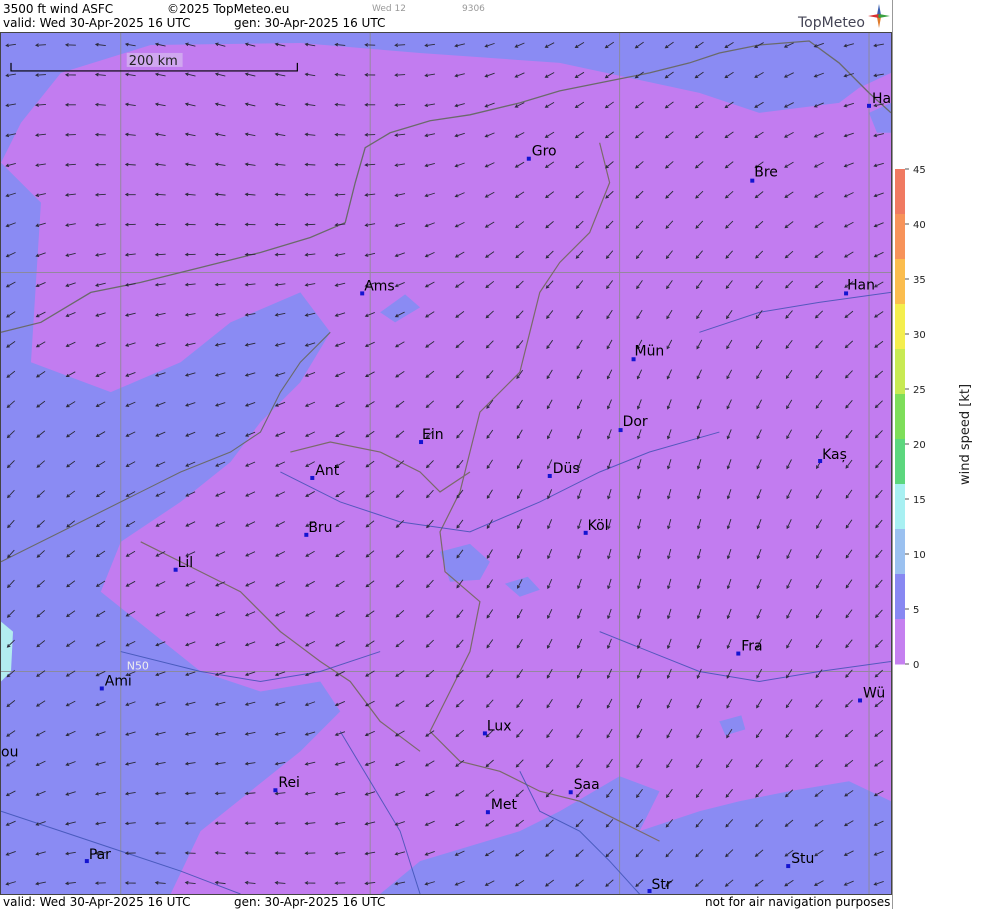 The width and height of the screenshot is (983, 913). What do you see at coordinates (9, 752) in the screenshot?
I see `city-label: ou` at bounding box center [9, 752].